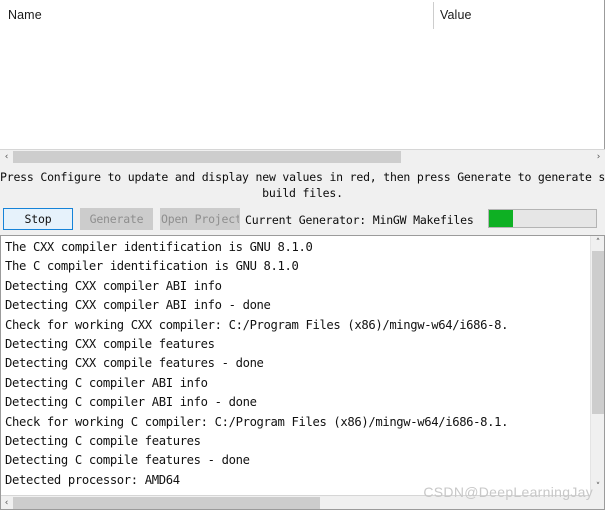  What do you see at coordinates (38, 219) in the screenshot?
I see `stop-button: Stop` at bounding box center [38, 219].